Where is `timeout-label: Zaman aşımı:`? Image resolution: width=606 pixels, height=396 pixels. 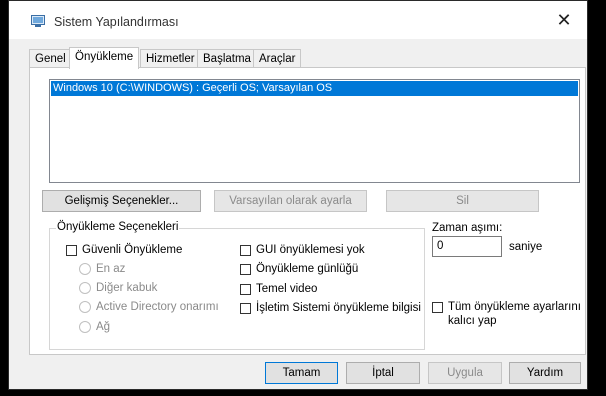 timeout-label: Zaman aşımı: is located at coordinates (467, 228).